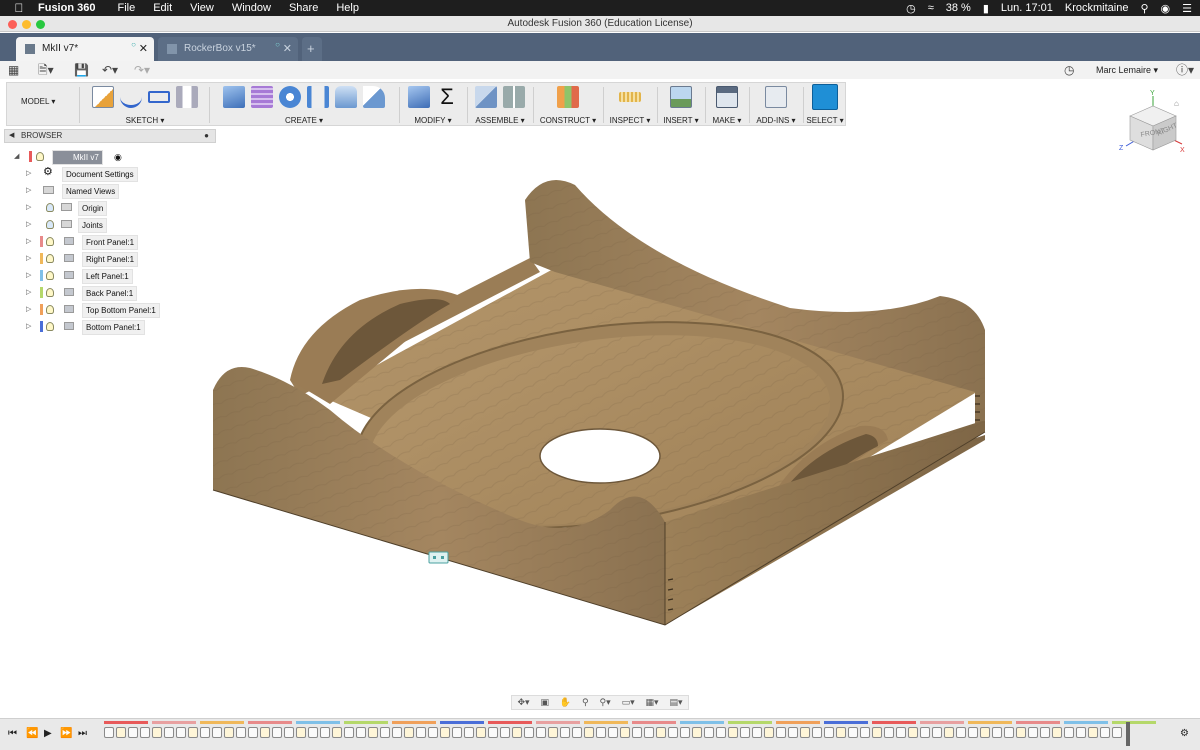  What do you see at coordinates (727, 97) in the screenshot?
I see `3d-print-icon` at bounding box center [727, 97].